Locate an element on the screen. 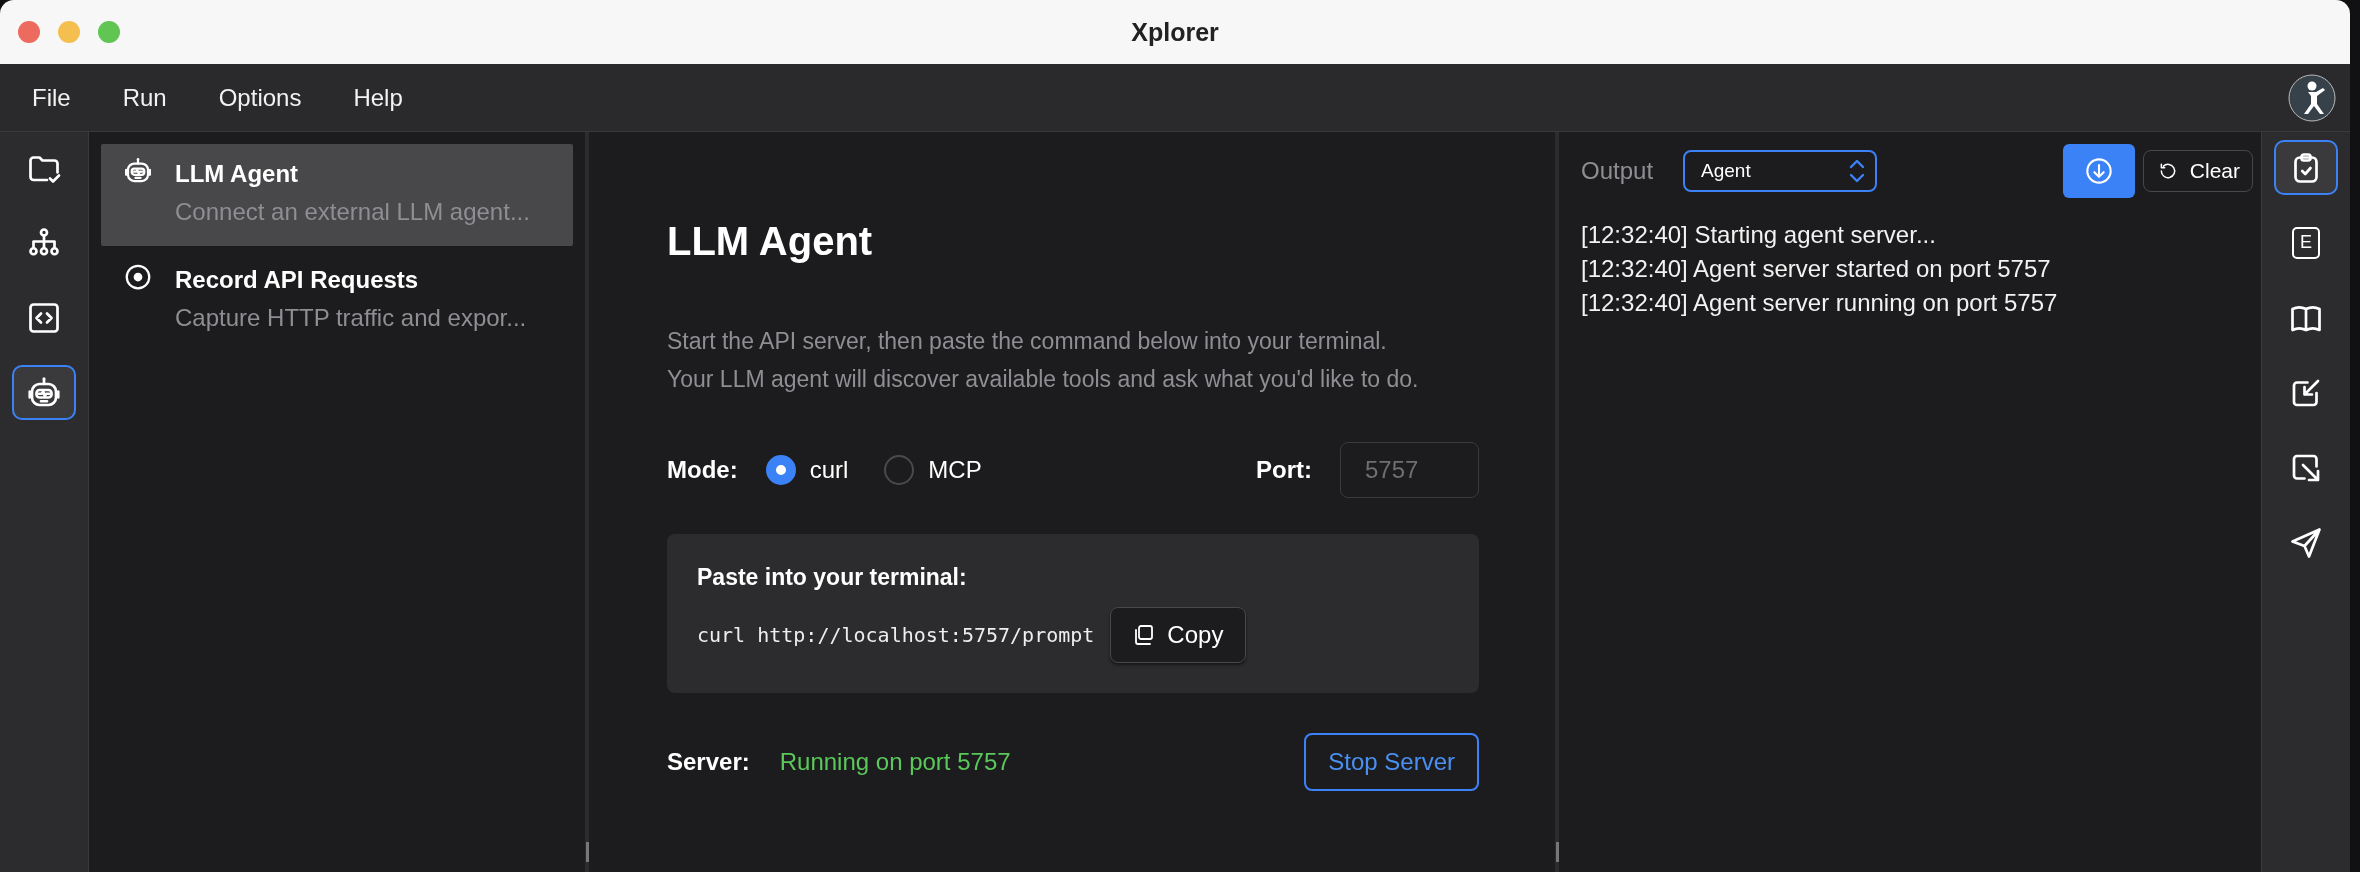  server-status: Running on port 5757 is located at coordinates (895, 762).